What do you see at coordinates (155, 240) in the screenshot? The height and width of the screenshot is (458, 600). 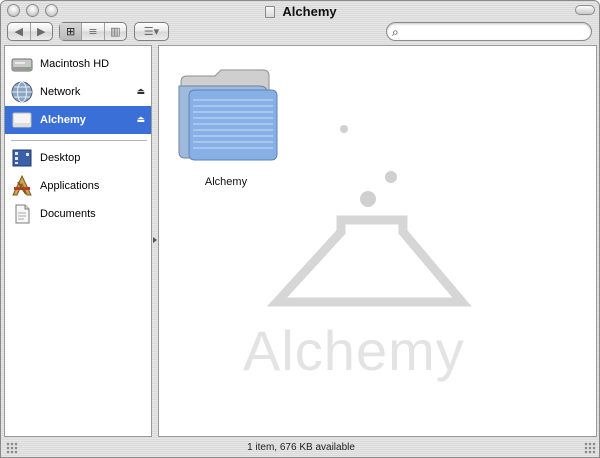 I see `splitter-handle` at bounding box center [155, 240].